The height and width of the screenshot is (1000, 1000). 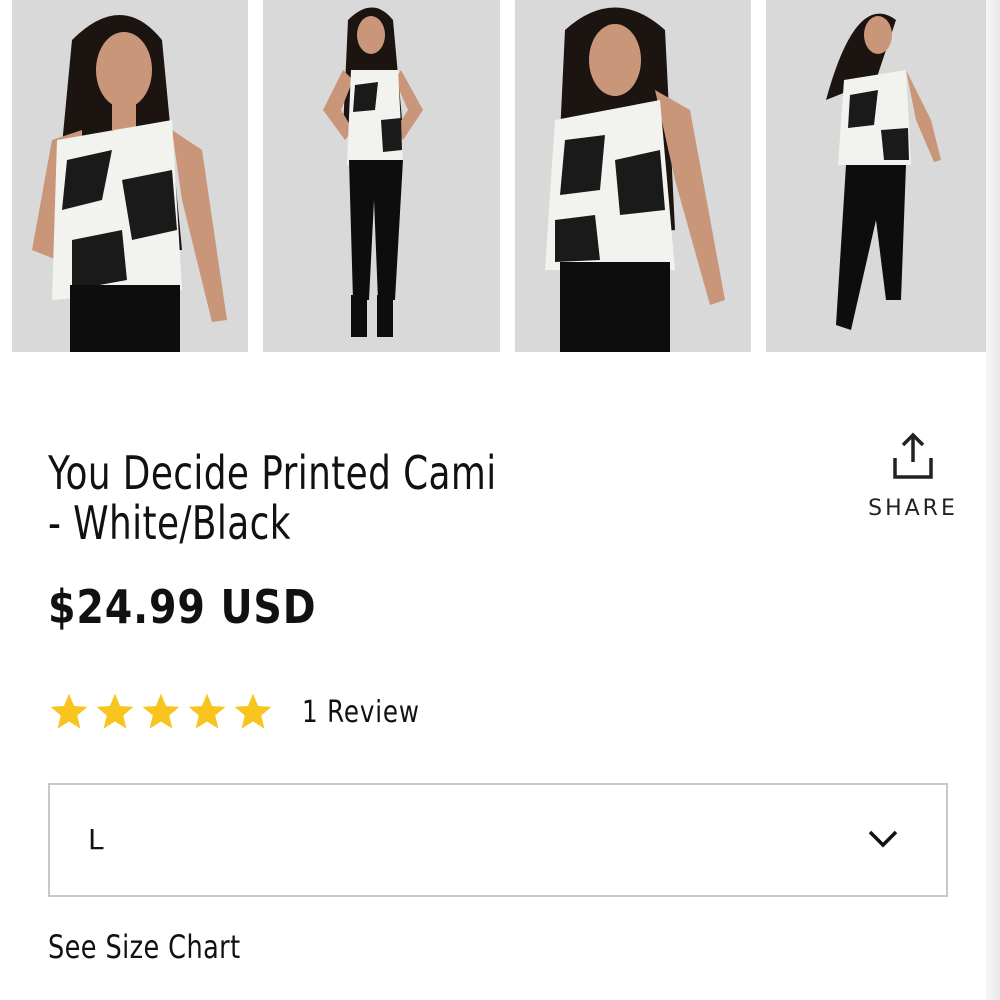 I want to click on star-rating, so click(x=161, y=712).